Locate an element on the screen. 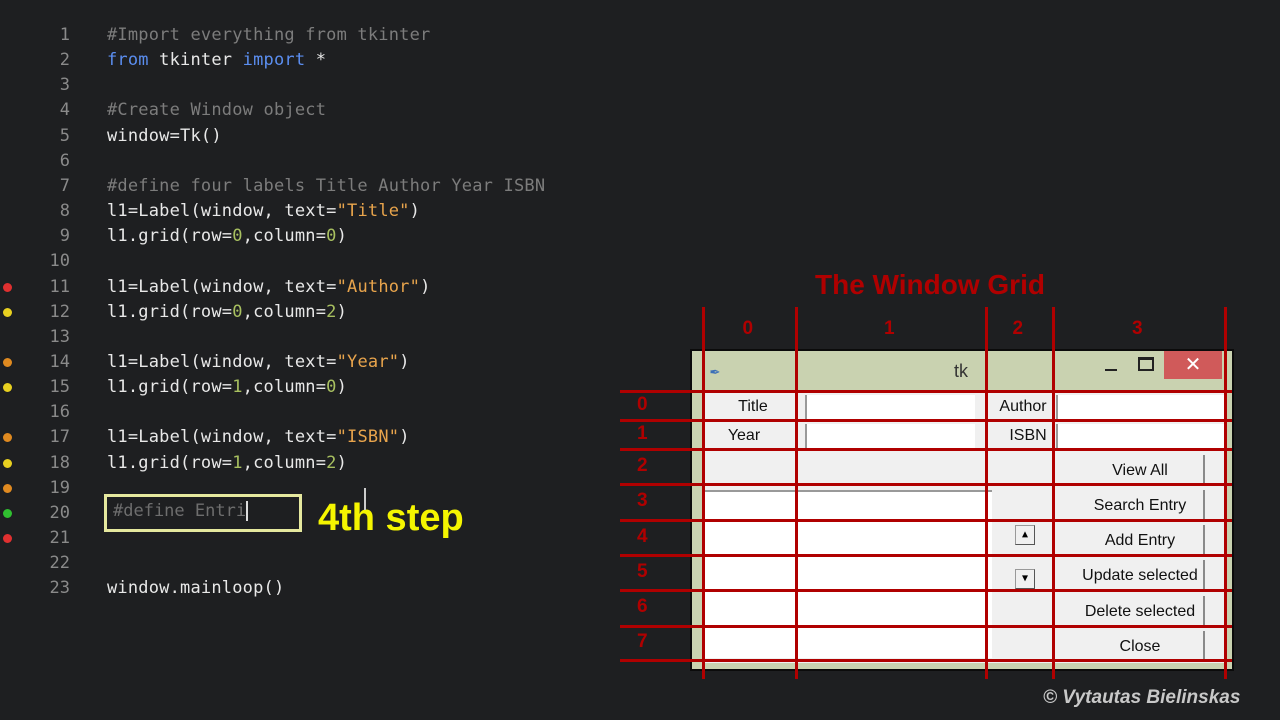 The image size is (1280, 720). code-line: 12 l1.grid(row=0,column=2) is located at coordinates (340, 312).